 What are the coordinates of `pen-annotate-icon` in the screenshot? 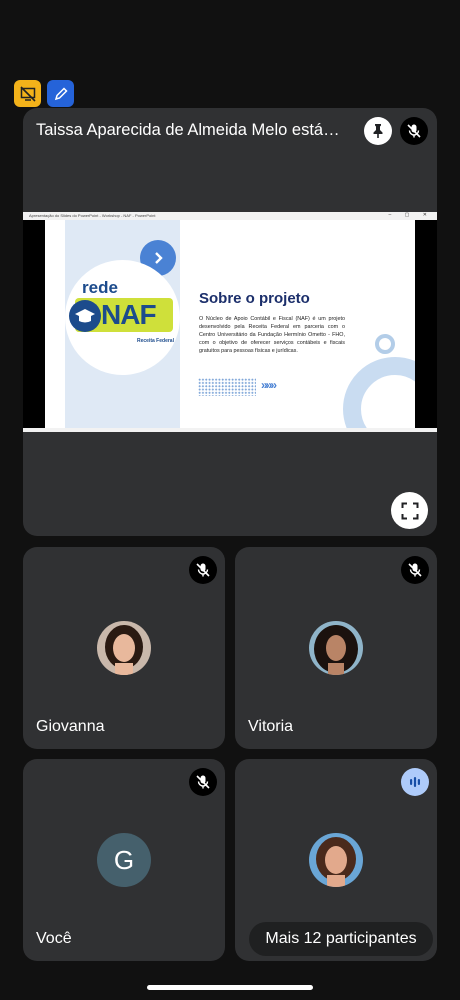 It's located at (60, 93).